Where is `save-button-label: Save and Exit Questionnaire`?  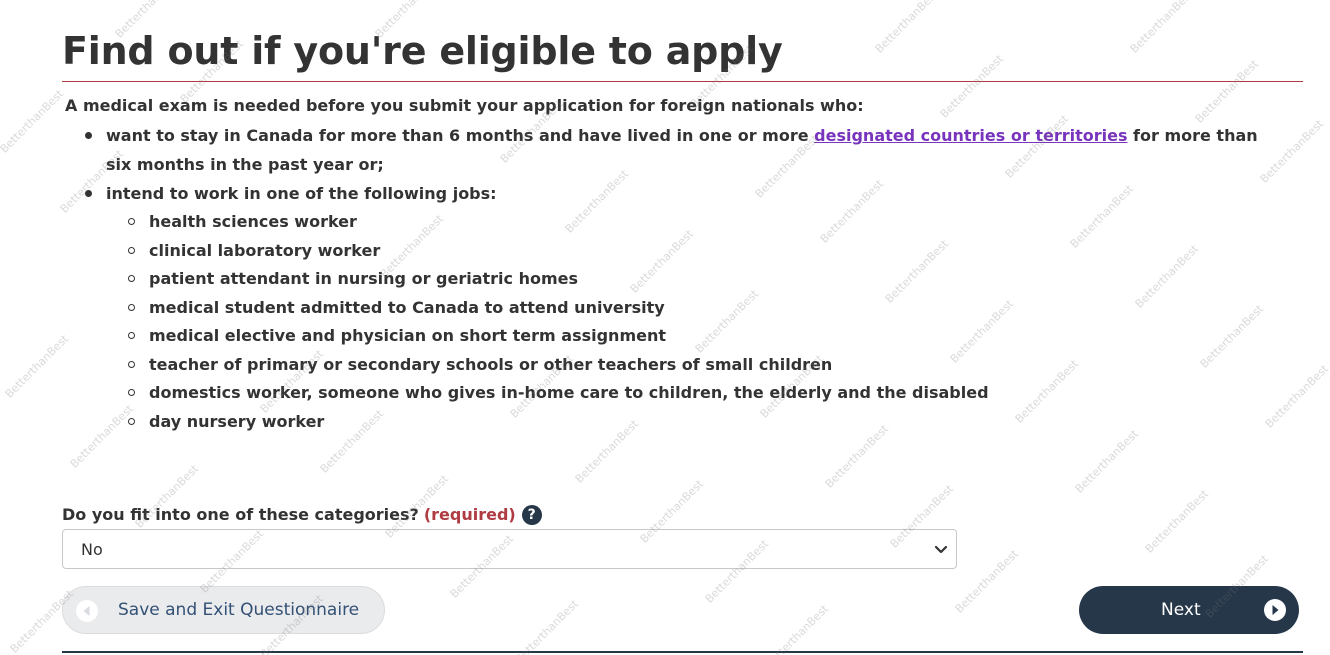 save-button-label: Save and Exit Questionnaire is located at coordinates (239, 610).